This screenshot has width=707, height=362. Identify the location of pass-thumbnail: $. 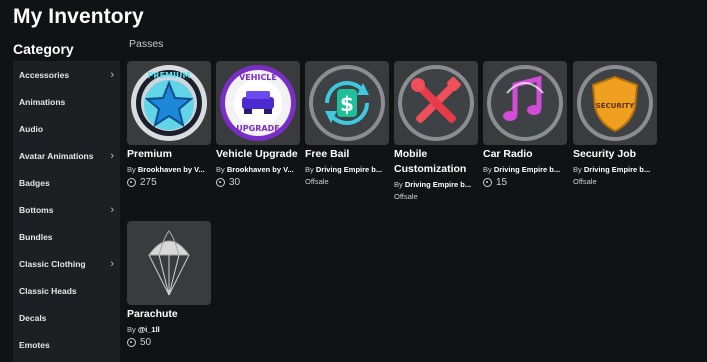
(347, 103).